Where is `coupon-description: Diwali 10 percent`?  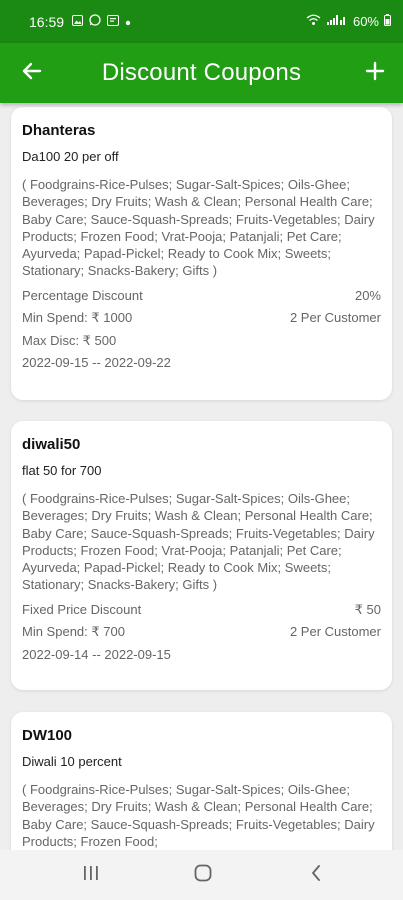 coupon-description: Diwali 10 percent is located at coordinates (72, 761).